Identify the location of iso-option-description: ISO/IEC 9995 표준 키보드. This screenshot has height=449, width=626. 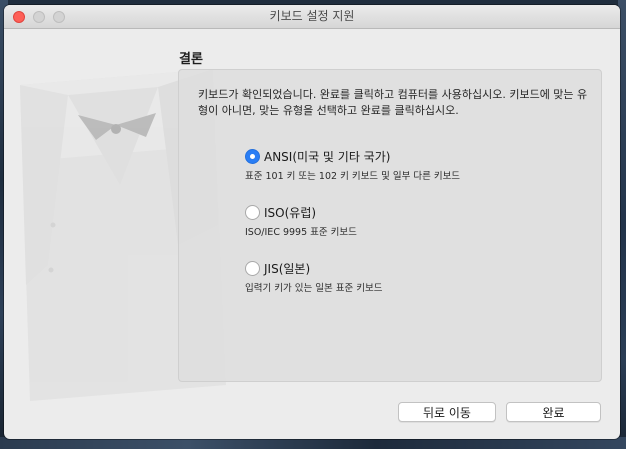
(301, 232).